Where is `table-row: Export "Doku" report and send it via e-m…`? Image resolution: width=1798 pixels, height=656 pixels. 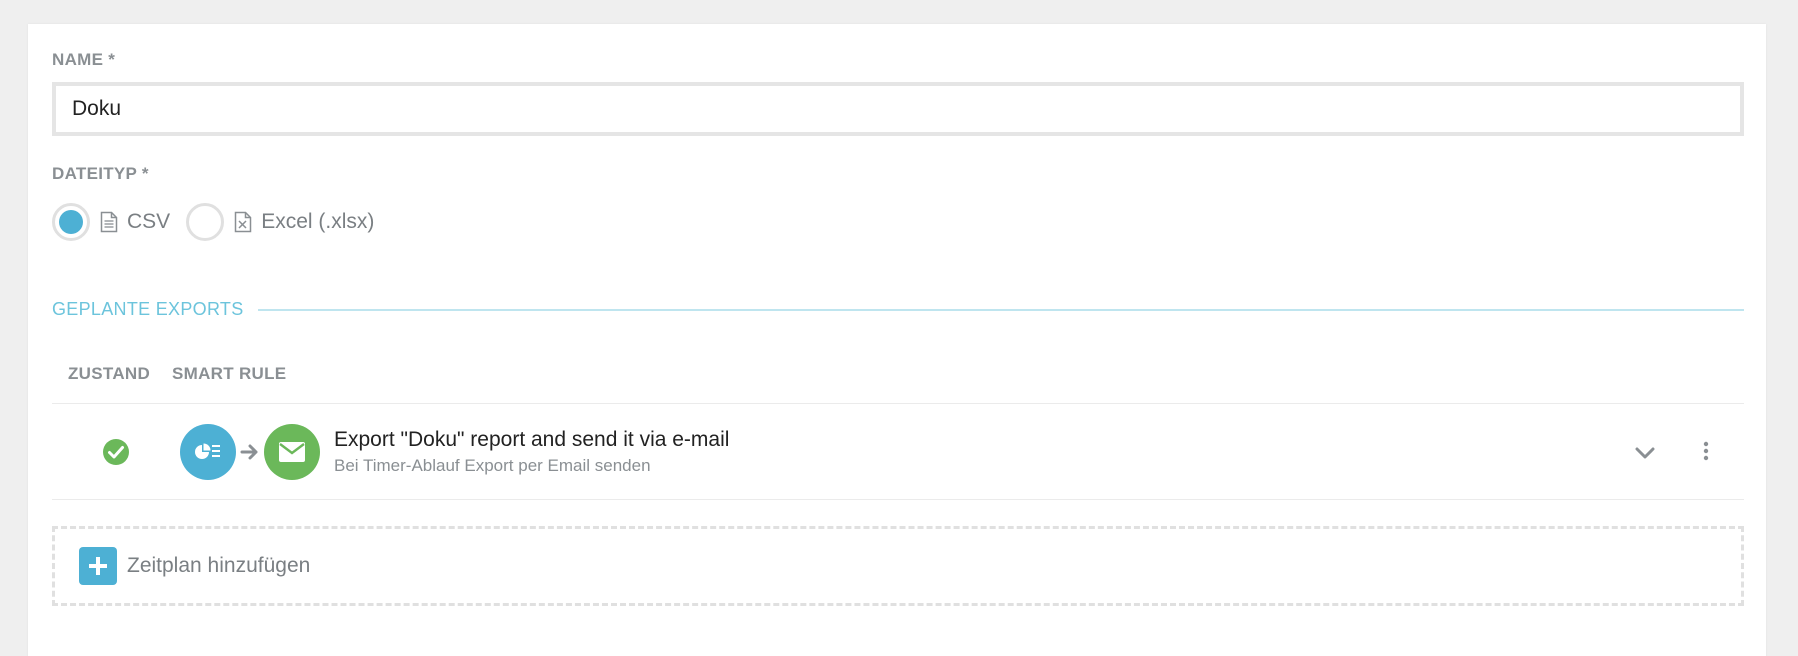 table-row: Export "Doku" report and send it via e-m… is located at coordinates (898, 452).